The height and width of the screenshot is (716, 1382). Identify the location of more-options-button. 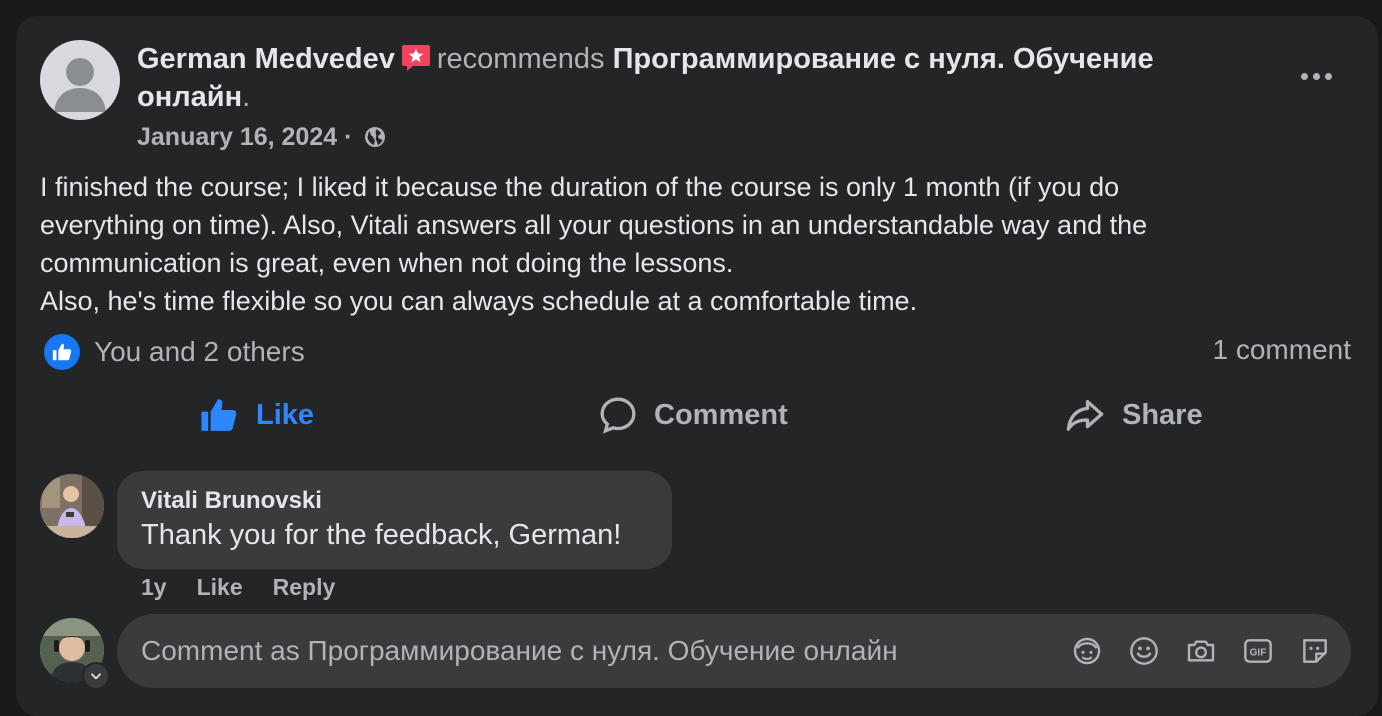
(1316, 76).